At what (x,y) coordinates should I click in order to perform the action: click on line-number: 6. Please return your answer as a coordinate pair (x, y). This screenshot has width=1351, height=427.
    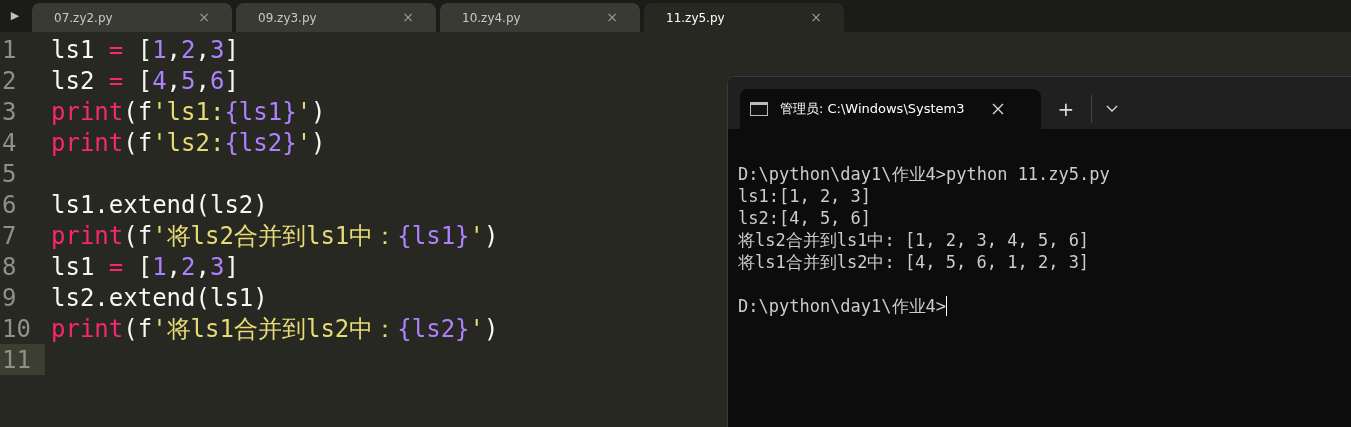
    Looking at the image, I should click on (9, 204).